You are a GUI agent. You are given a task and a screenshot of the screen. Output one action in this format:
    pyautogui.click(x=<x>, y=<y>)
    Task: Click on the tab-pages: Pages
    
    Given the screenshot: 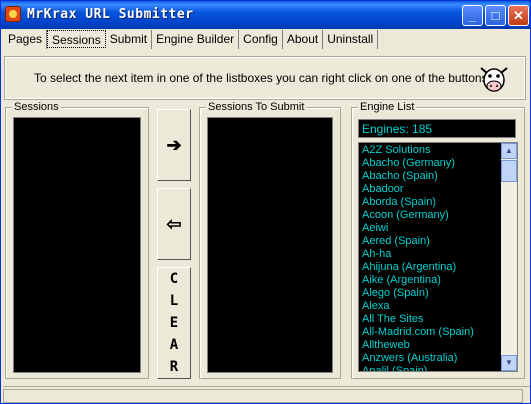 What is the action you would take?
    pyautogui.click(x=26, y=39)
    